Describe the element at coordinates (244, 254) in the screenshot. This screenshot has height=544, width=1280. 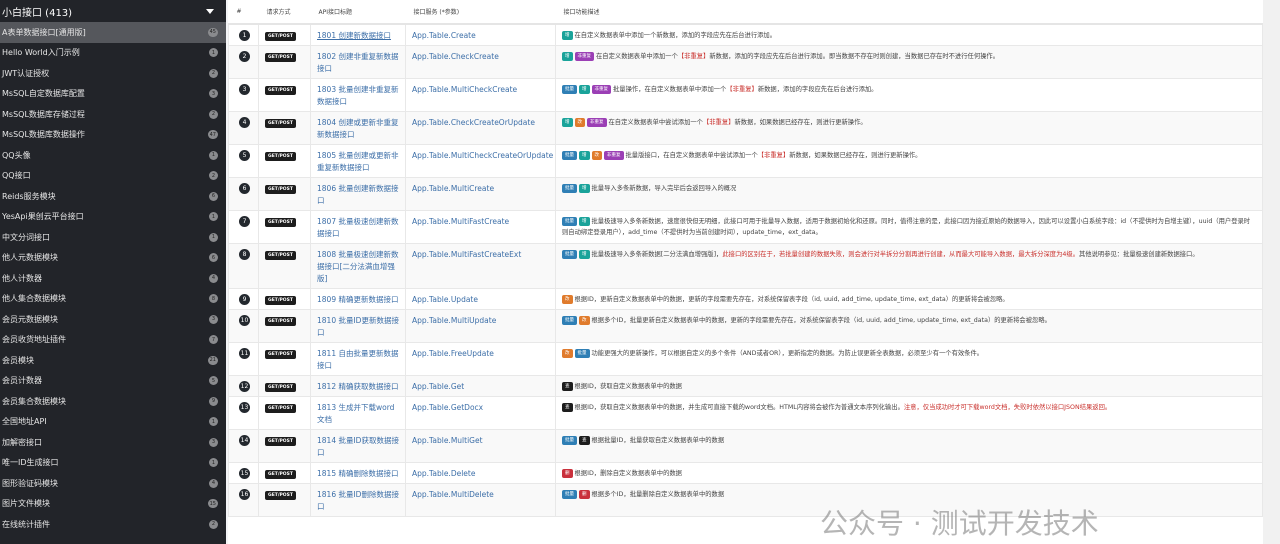
I see `row-number: 8` at that location.